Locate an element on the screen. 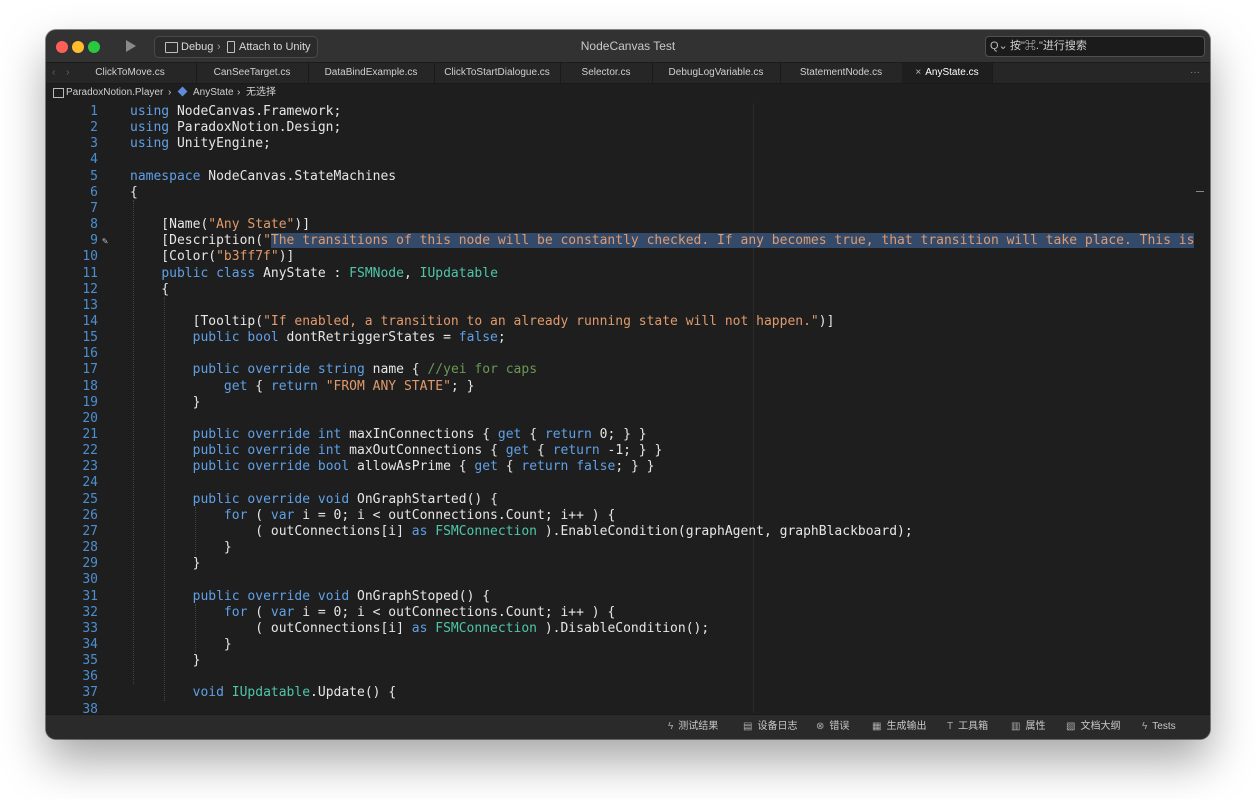 Image resolution: width=1256 pixels, height=799 pixels. line-number: 10 is located at coordinates (72, 257).